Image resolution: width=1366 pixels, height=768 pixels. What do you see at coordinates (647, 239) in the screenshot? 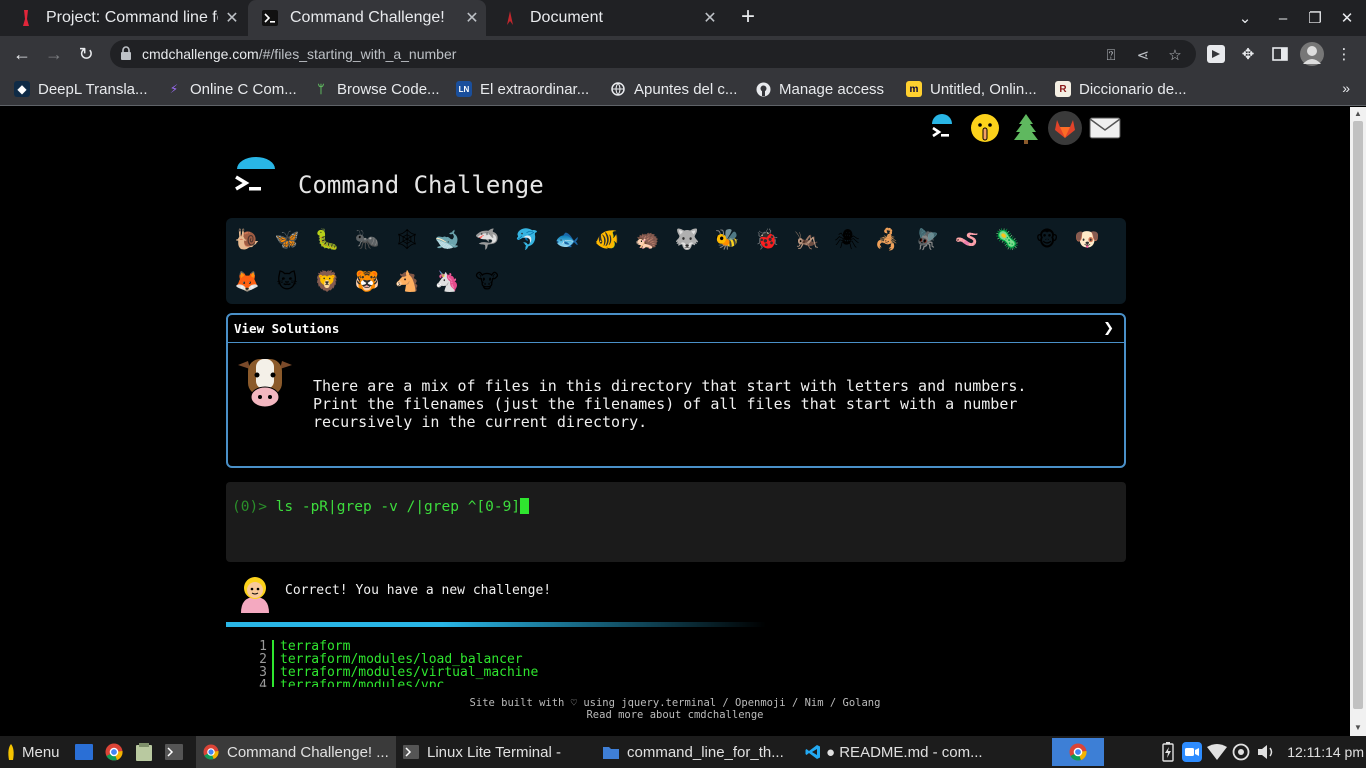
I see `hedgehog-icon: 🦔` at bounding box center [647, 239].